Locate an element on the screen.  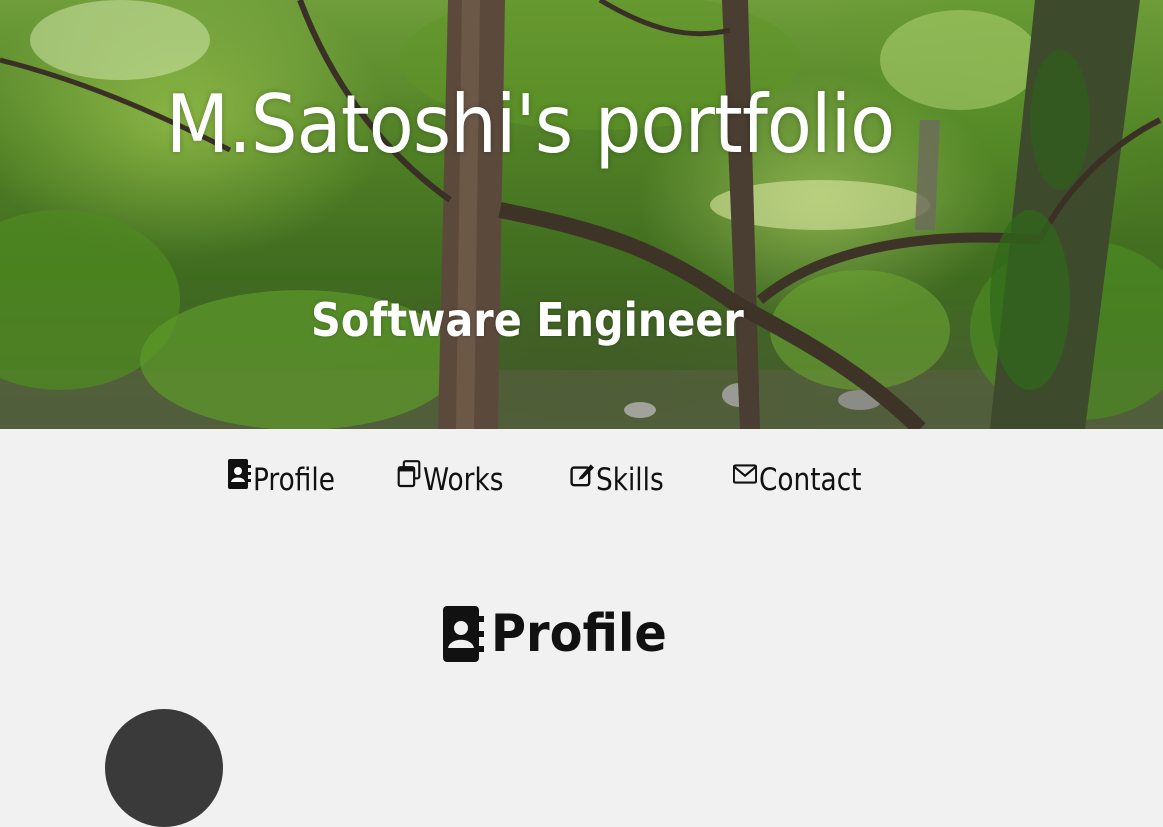
nav-item-skills: Skills is located at coordinates (623, 480).